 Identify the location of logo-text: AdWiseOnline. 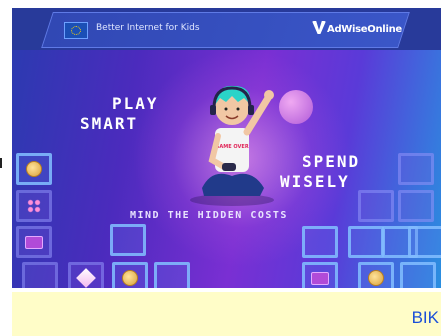
(364, 29).